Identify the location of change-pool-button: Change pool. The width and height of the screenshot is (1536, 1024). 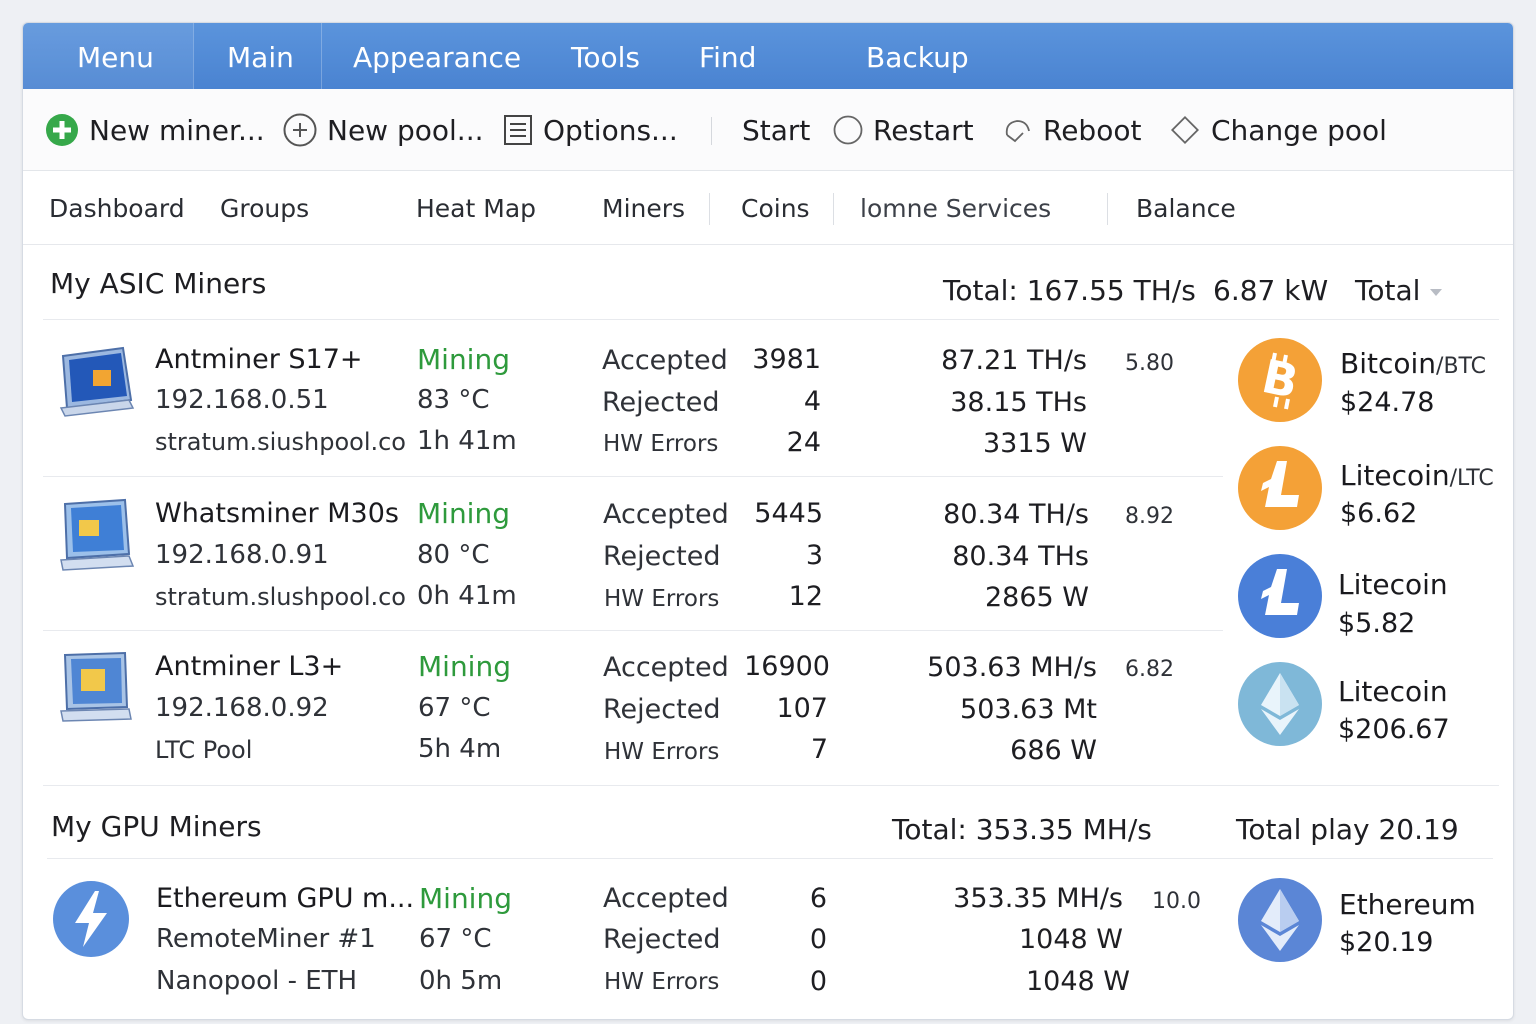
(1278, 130).